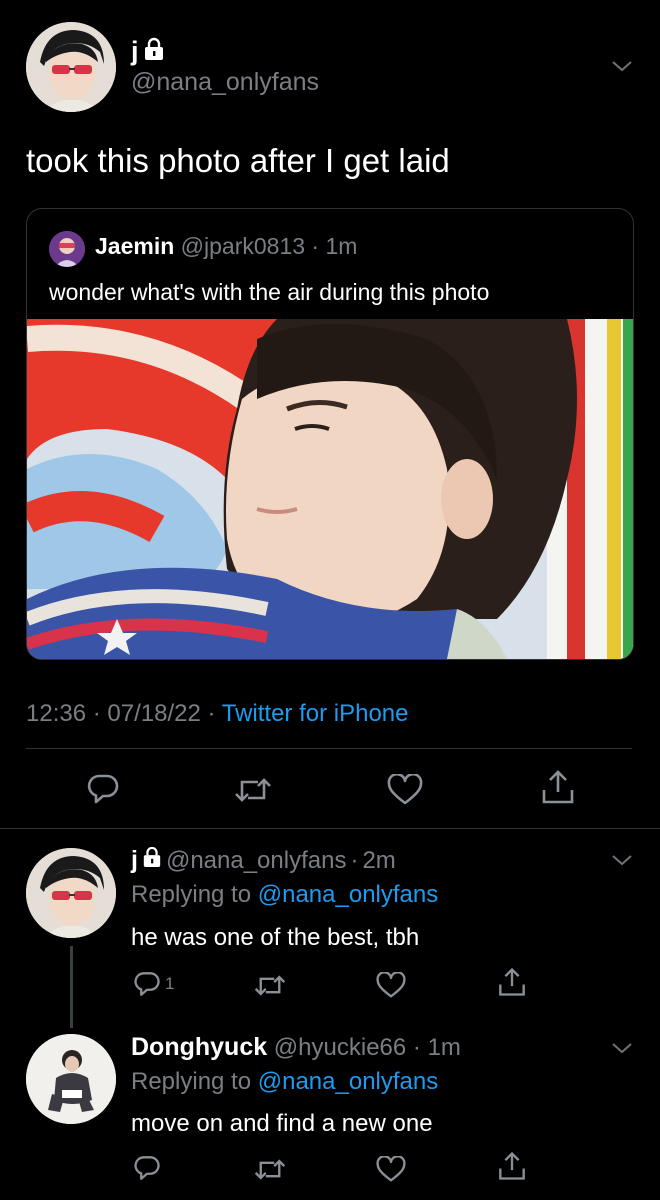  What do you see at coordinates (71, 67) in the screenshot?
I see `author-avatar` at bounding box center [71, 67].